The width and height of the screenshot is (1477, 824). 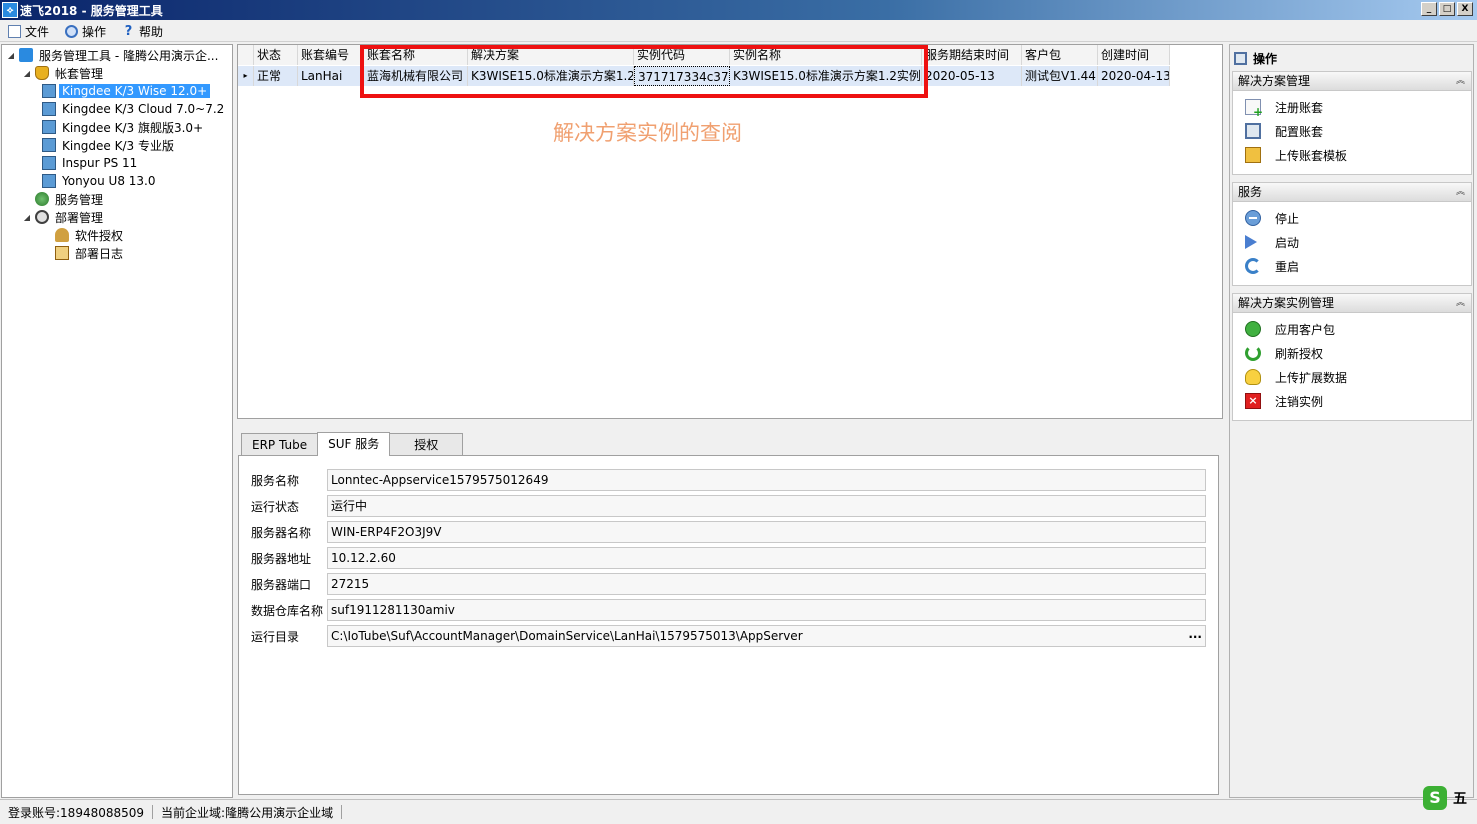 I want to click on panel-splitter, so click(x=730, y=424).